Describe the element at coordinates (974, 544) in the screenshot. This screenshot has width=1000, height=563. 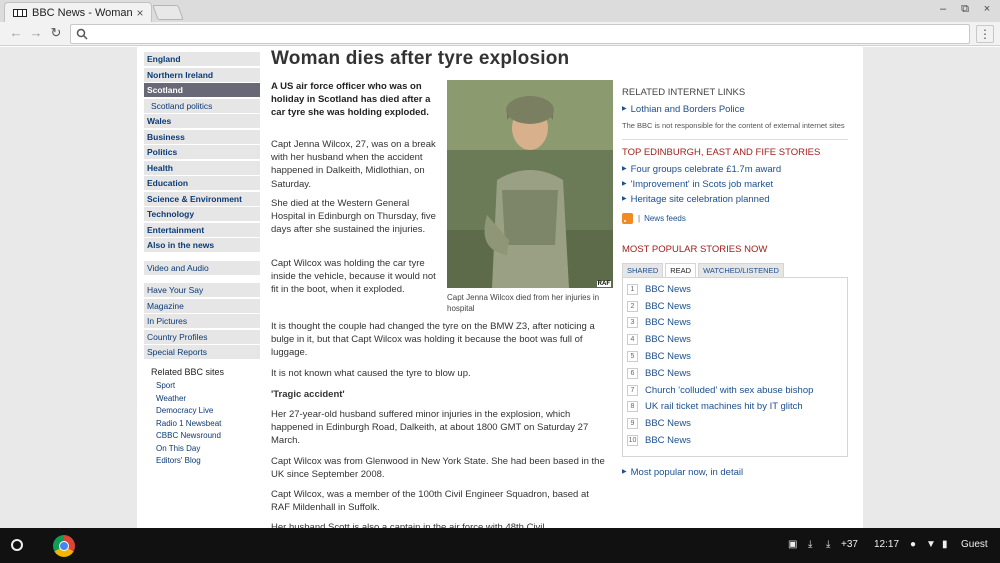
I see `user-label: Guest` at that location.